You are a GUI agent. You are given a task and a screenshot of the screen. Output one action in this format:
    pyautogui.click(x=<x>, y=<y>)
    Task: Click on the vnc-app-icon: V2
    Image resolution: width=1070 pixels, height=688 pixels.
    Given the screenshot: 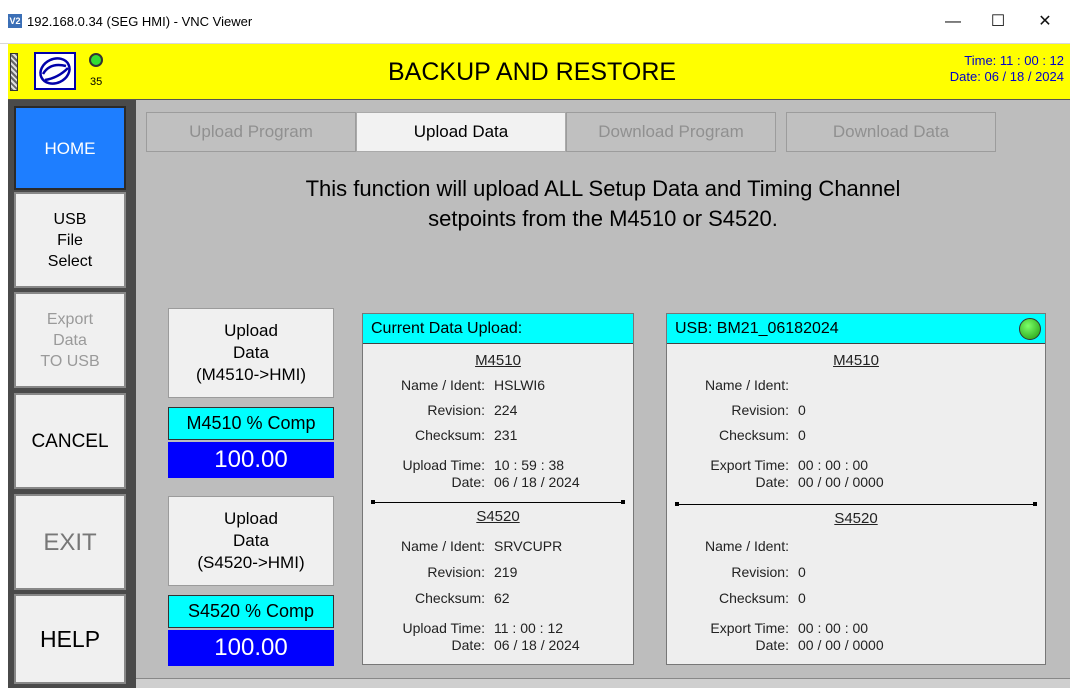 What is the action you would take?
    pyautogui.click(x=15, y=21)
    